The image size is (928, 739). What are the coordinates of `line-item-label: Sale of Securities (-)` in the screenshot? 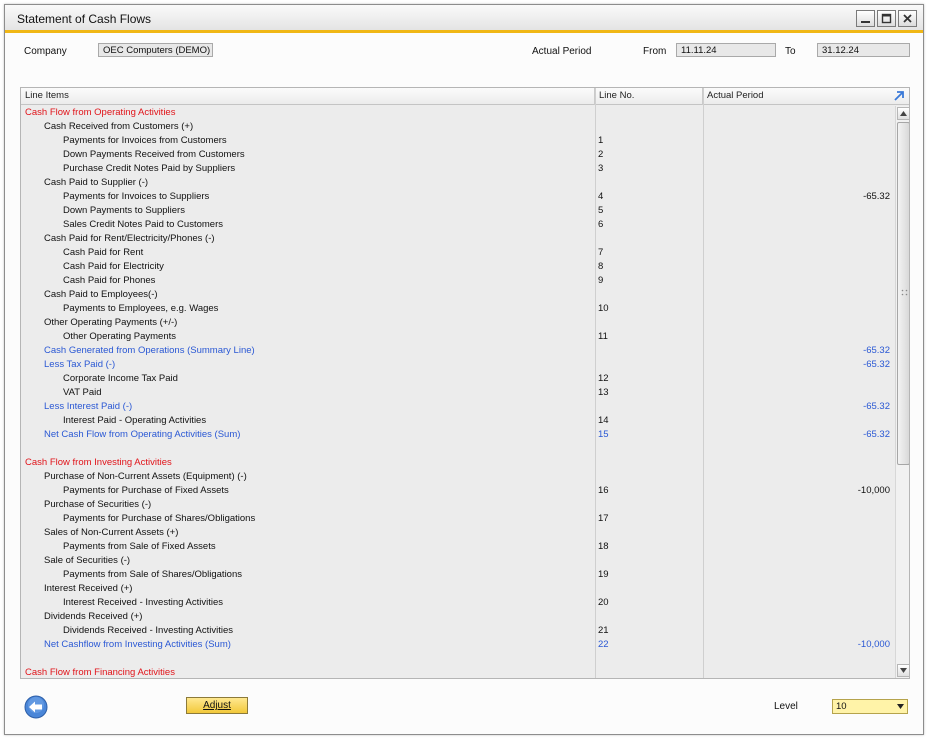 It's located at (87, 560).